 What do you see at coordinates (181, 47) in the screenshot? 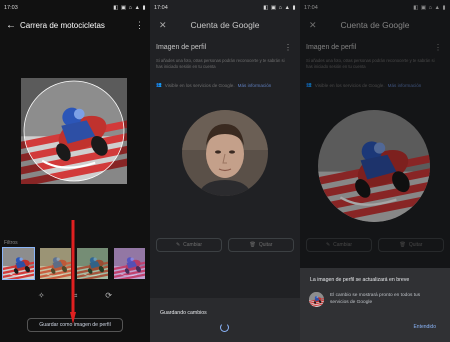
I see `section-title: Imagen de perfil` at bounding box center [181, 47].